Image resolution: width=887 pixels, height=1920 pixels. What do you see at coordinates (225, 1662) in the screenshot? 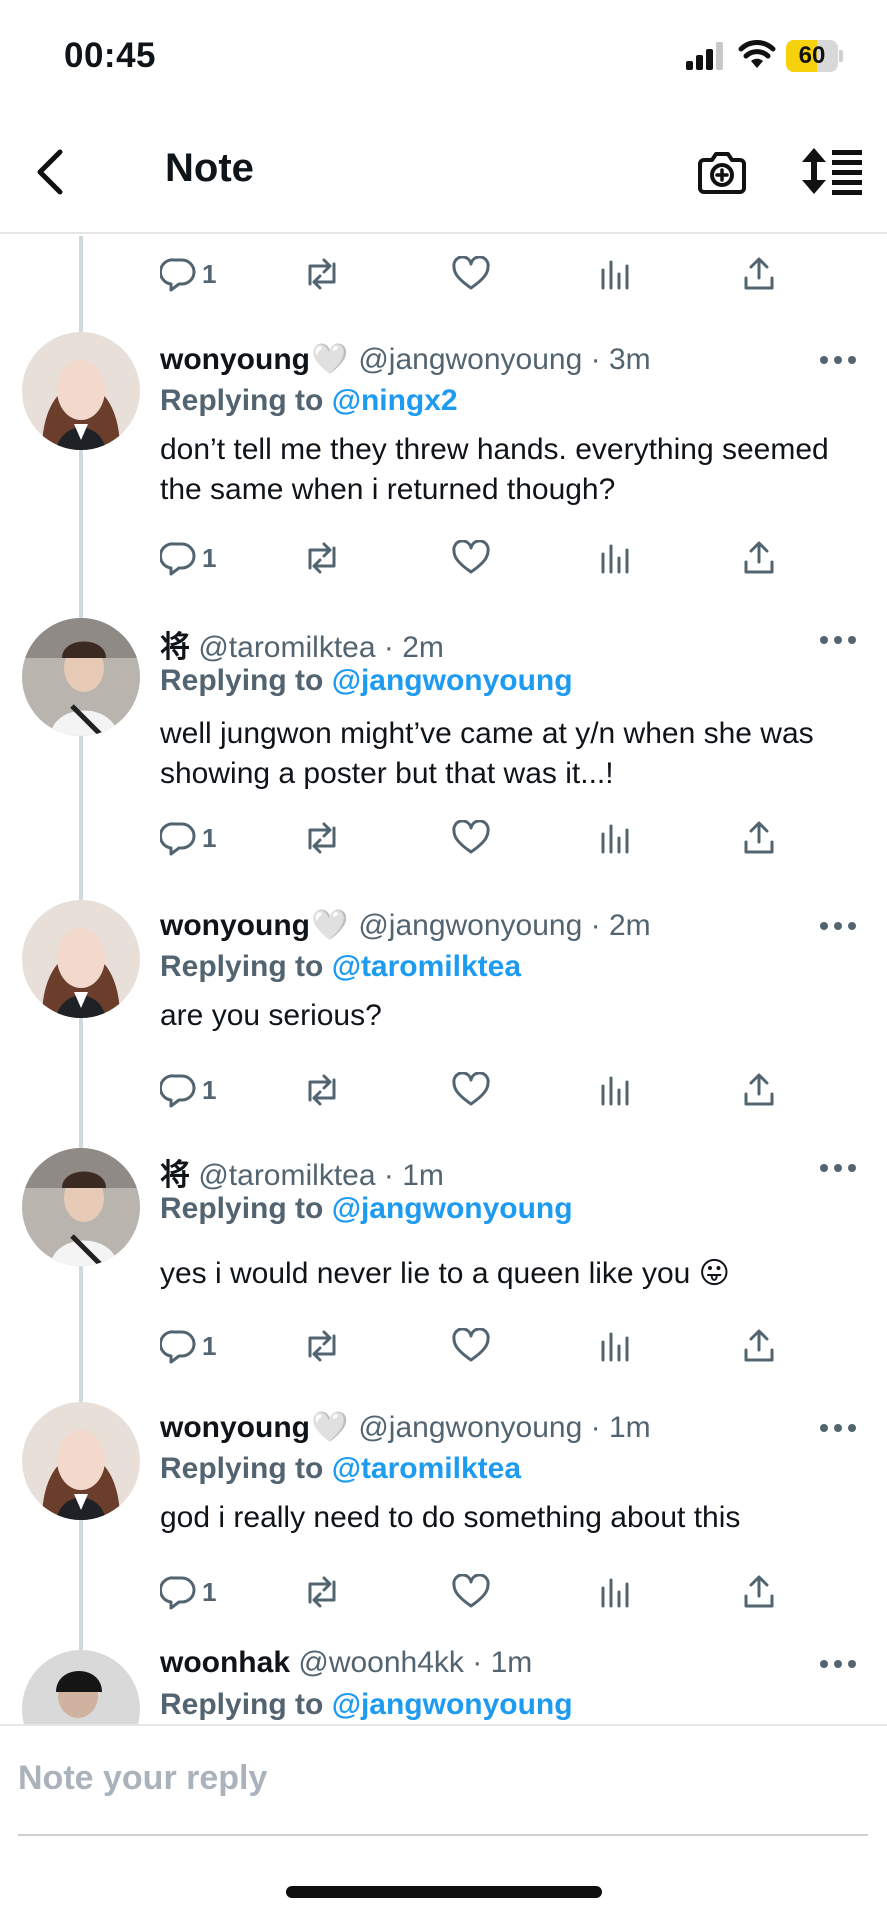
I see `author-name: woonhak` at bounding box center [225, 1662].